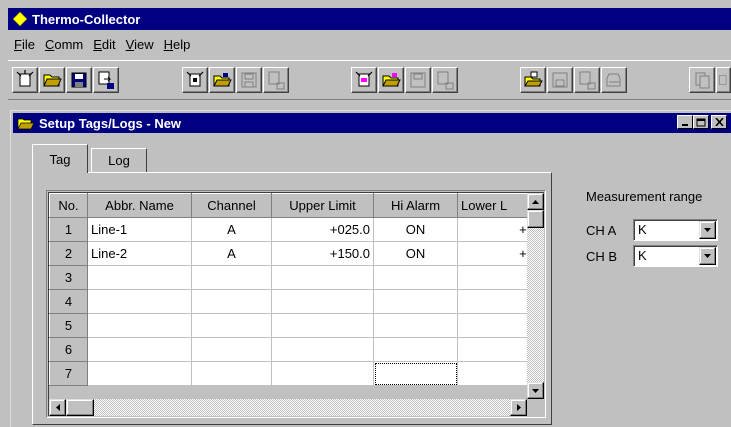  I want to click on restore-button, so click(701, 122).